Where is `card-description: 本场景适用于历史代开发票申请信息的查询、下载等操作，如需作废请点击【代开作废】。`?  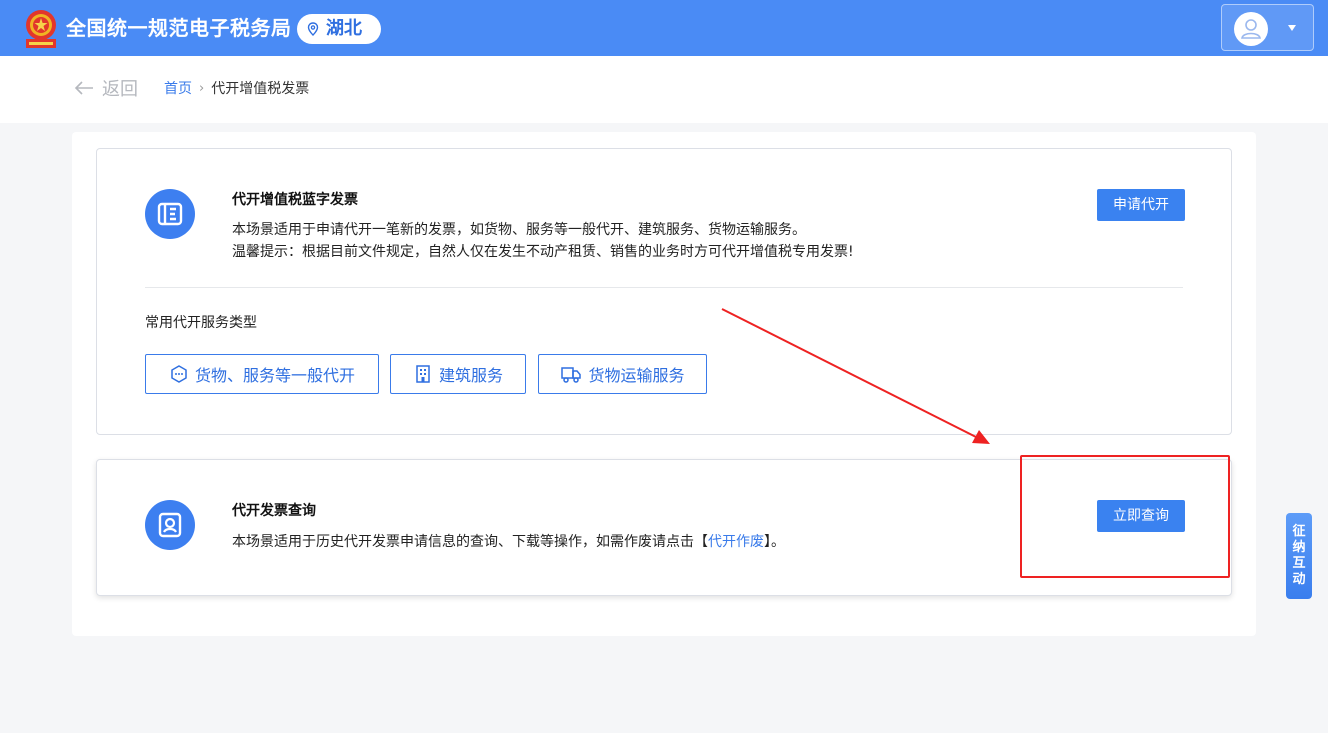 card-description: 本场景适用于历史代开发票申请信息的查询、下载等操作，如需作废请点击【代开作废】。 is located at coordinates (508, 542).